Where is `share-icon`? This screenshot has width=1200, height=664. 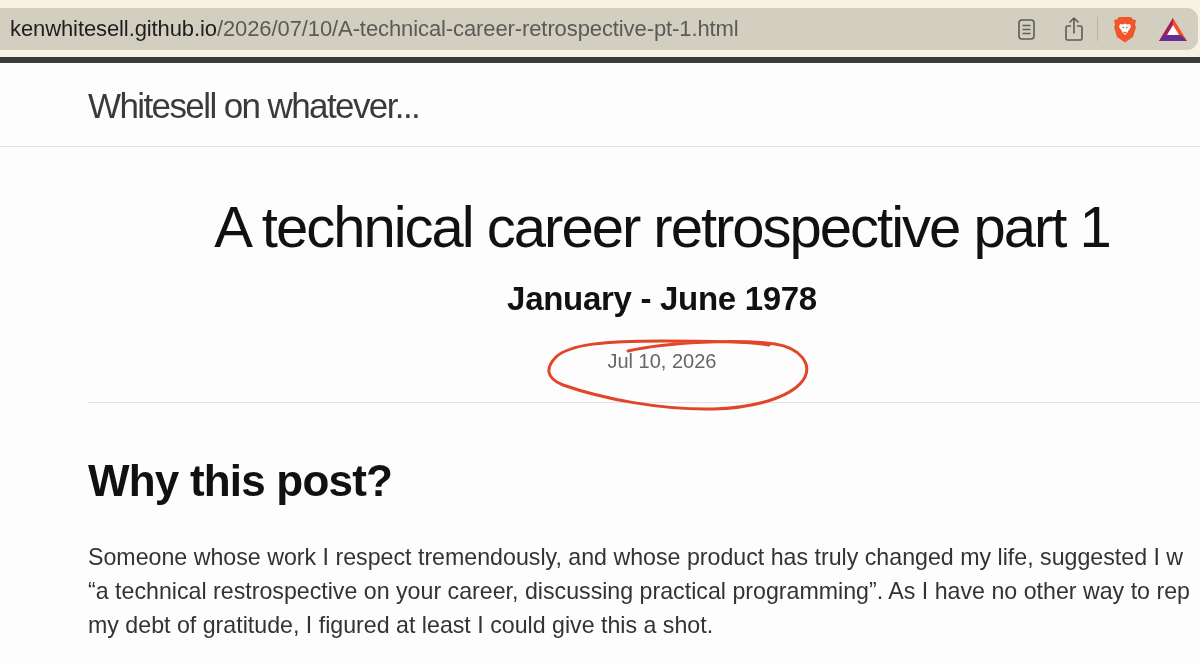 share-icon is located at coordinates (1074, 29).